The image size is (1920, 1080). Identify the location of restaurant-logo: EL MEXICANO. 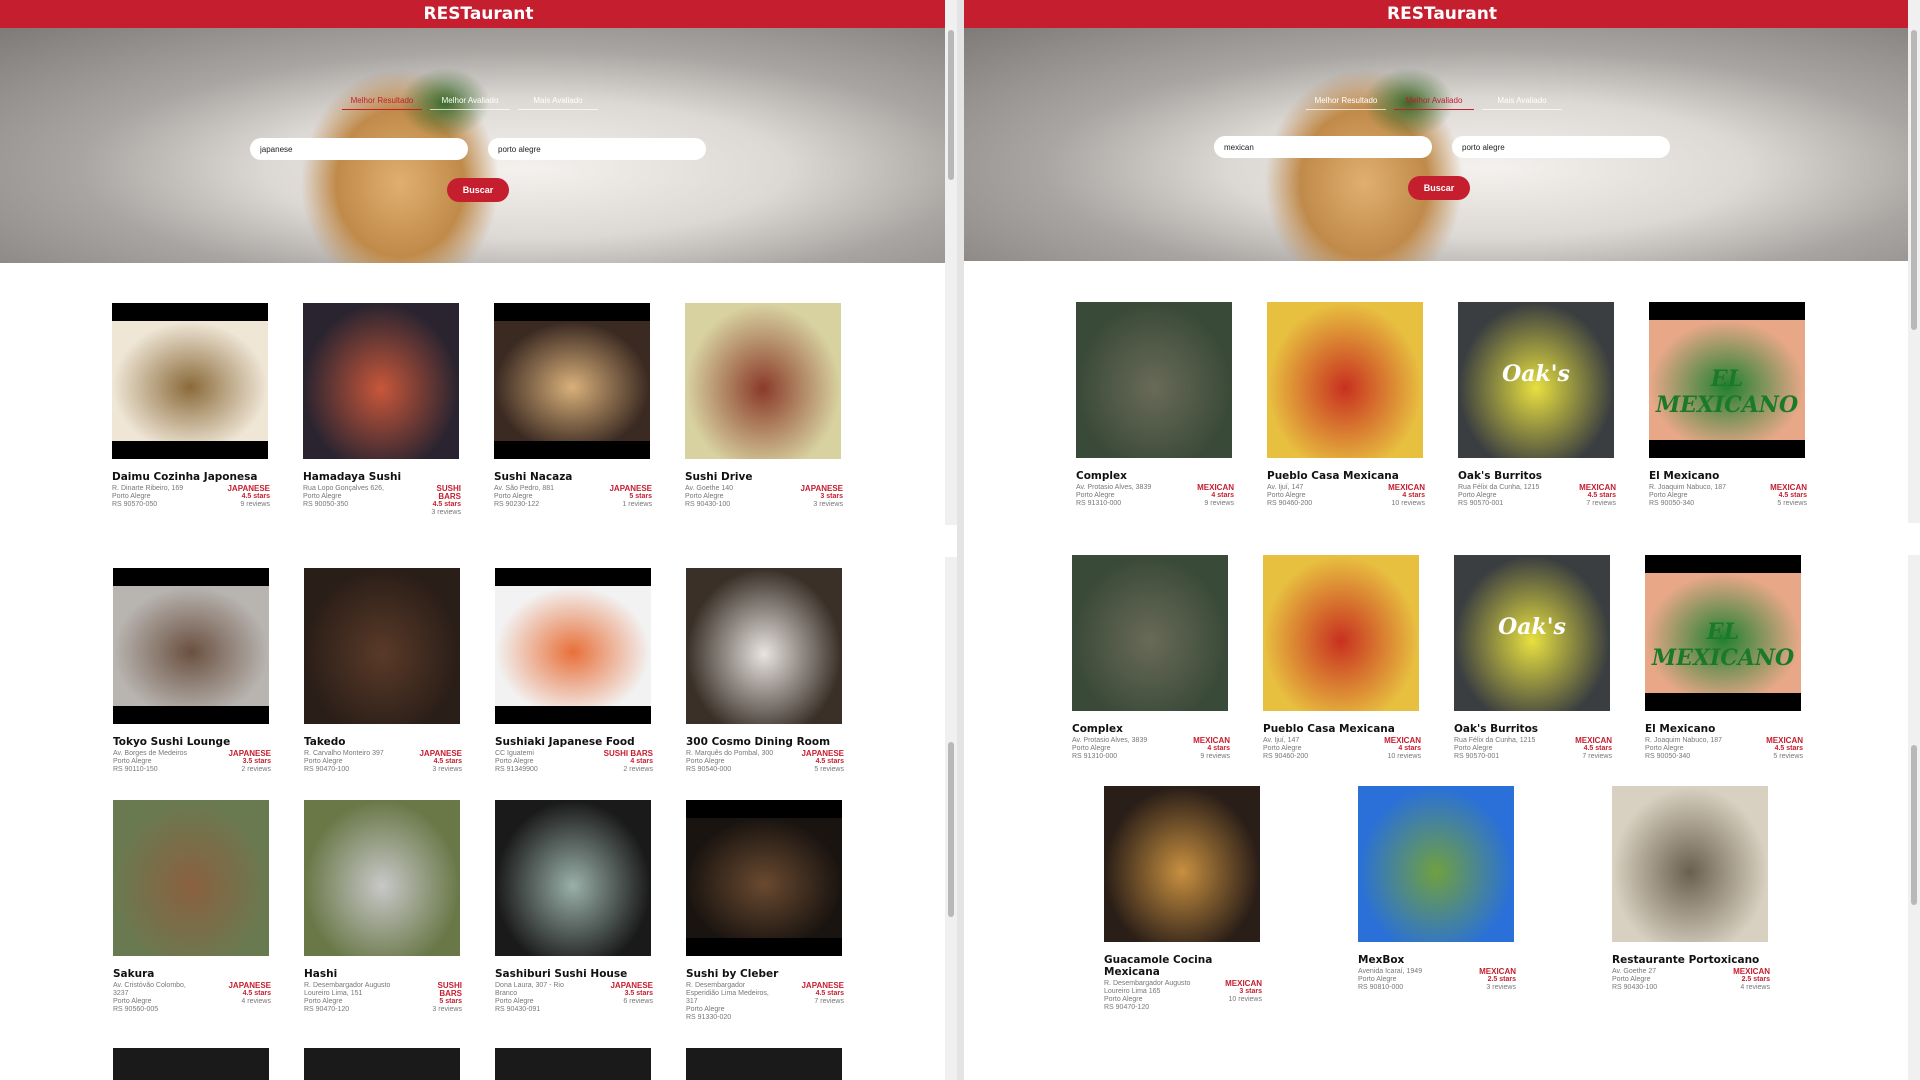
(1723, 644).